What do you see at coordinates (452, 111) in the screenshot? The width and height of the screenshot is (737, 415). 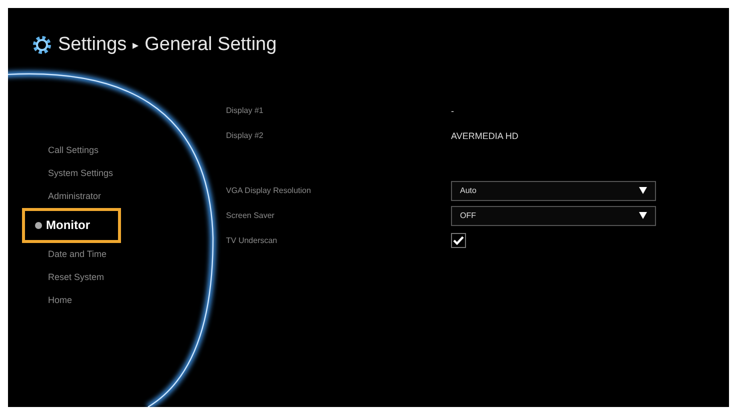 I see `setting-value: -` at bounding box center [452, 111].